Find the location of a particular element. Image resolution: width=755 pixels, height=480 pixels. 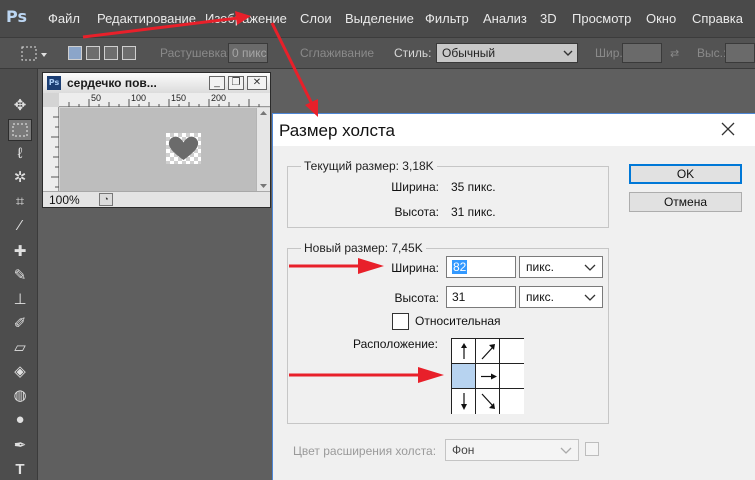

anchor-bottom-left is located at coordinates (464, 401).